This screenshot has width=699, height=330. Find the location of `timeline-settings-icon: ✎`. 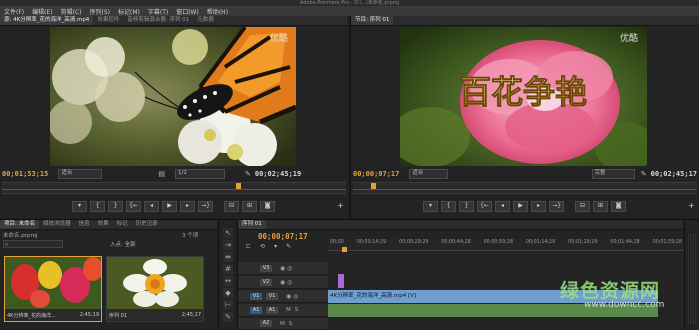

timeline-settings-icon: ✎ is located at coordinates (288, 246).